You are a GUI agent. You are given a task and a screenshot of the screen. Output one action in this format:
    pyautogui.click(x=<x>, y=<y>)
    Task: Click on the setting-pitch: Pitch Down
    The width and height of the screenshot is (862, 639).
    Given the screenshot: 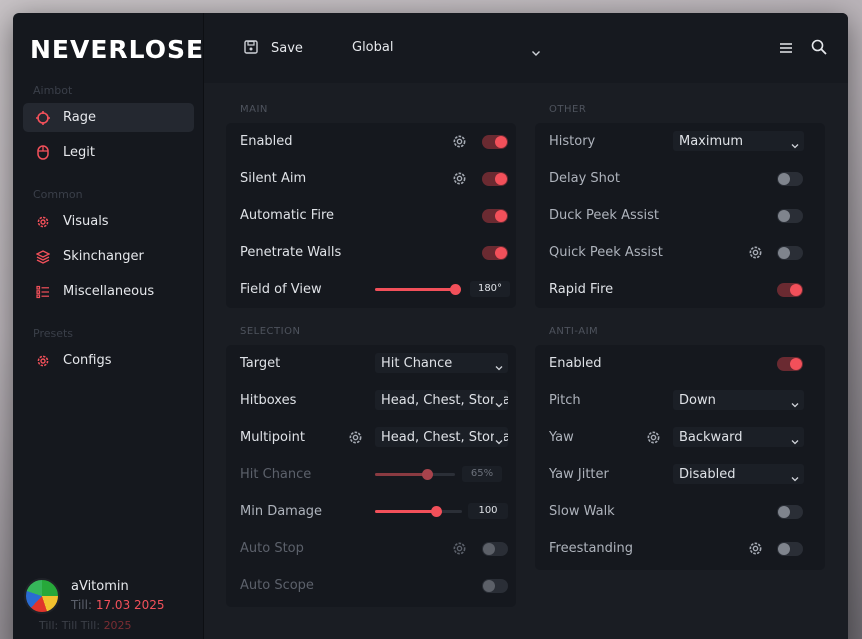 What is the action you would take?
    pyautogui.click(x=680, y=400)
    